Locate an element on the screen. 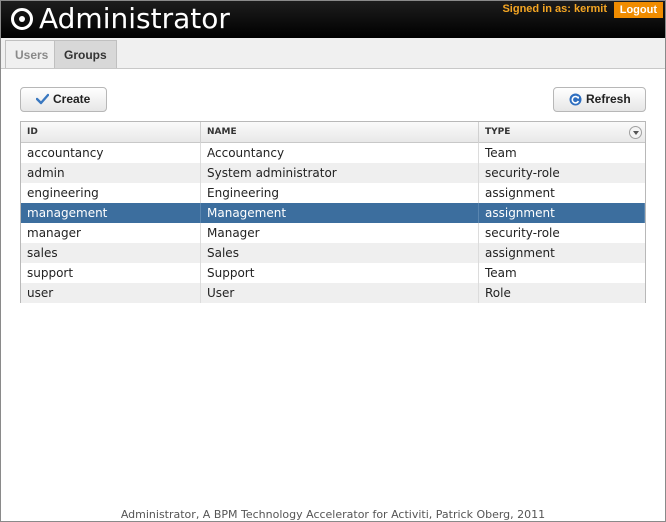 The image size is (666, 522). table-row: admin System administrator security-role is located at coordinates (333, 173).